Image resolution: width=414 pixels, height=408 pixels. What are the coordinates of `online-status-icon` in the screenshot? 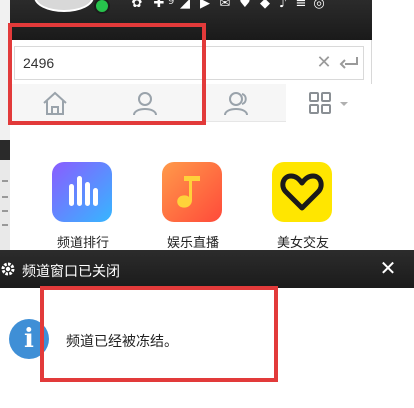 It's located at (102, 7).